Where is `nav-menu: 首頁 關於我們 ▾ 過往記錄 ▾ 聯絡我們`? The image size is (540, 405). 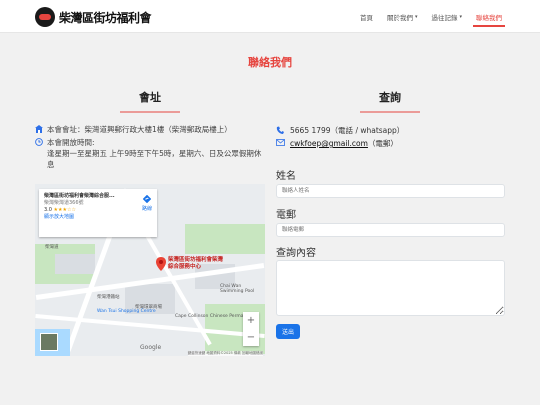
nav-menu: 首頁 關於我們 ▾ 過往記錄 ▾ 聯絡我們 is located at coordinates (425, 16).